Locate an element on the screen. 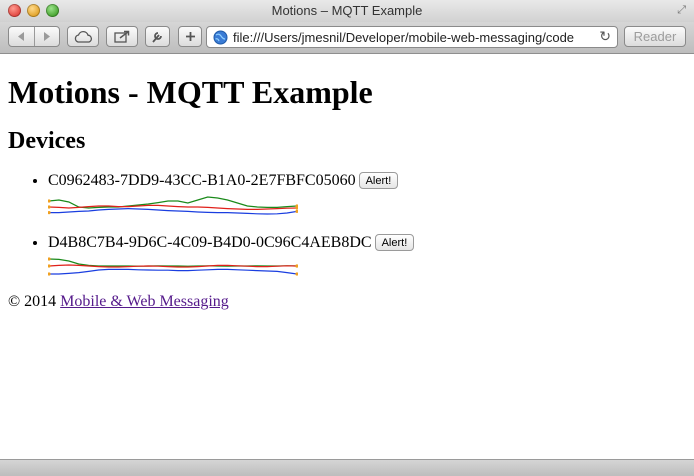 This screenshot has height=476, width=694. globe-icon is located at coordinates (220, 37).